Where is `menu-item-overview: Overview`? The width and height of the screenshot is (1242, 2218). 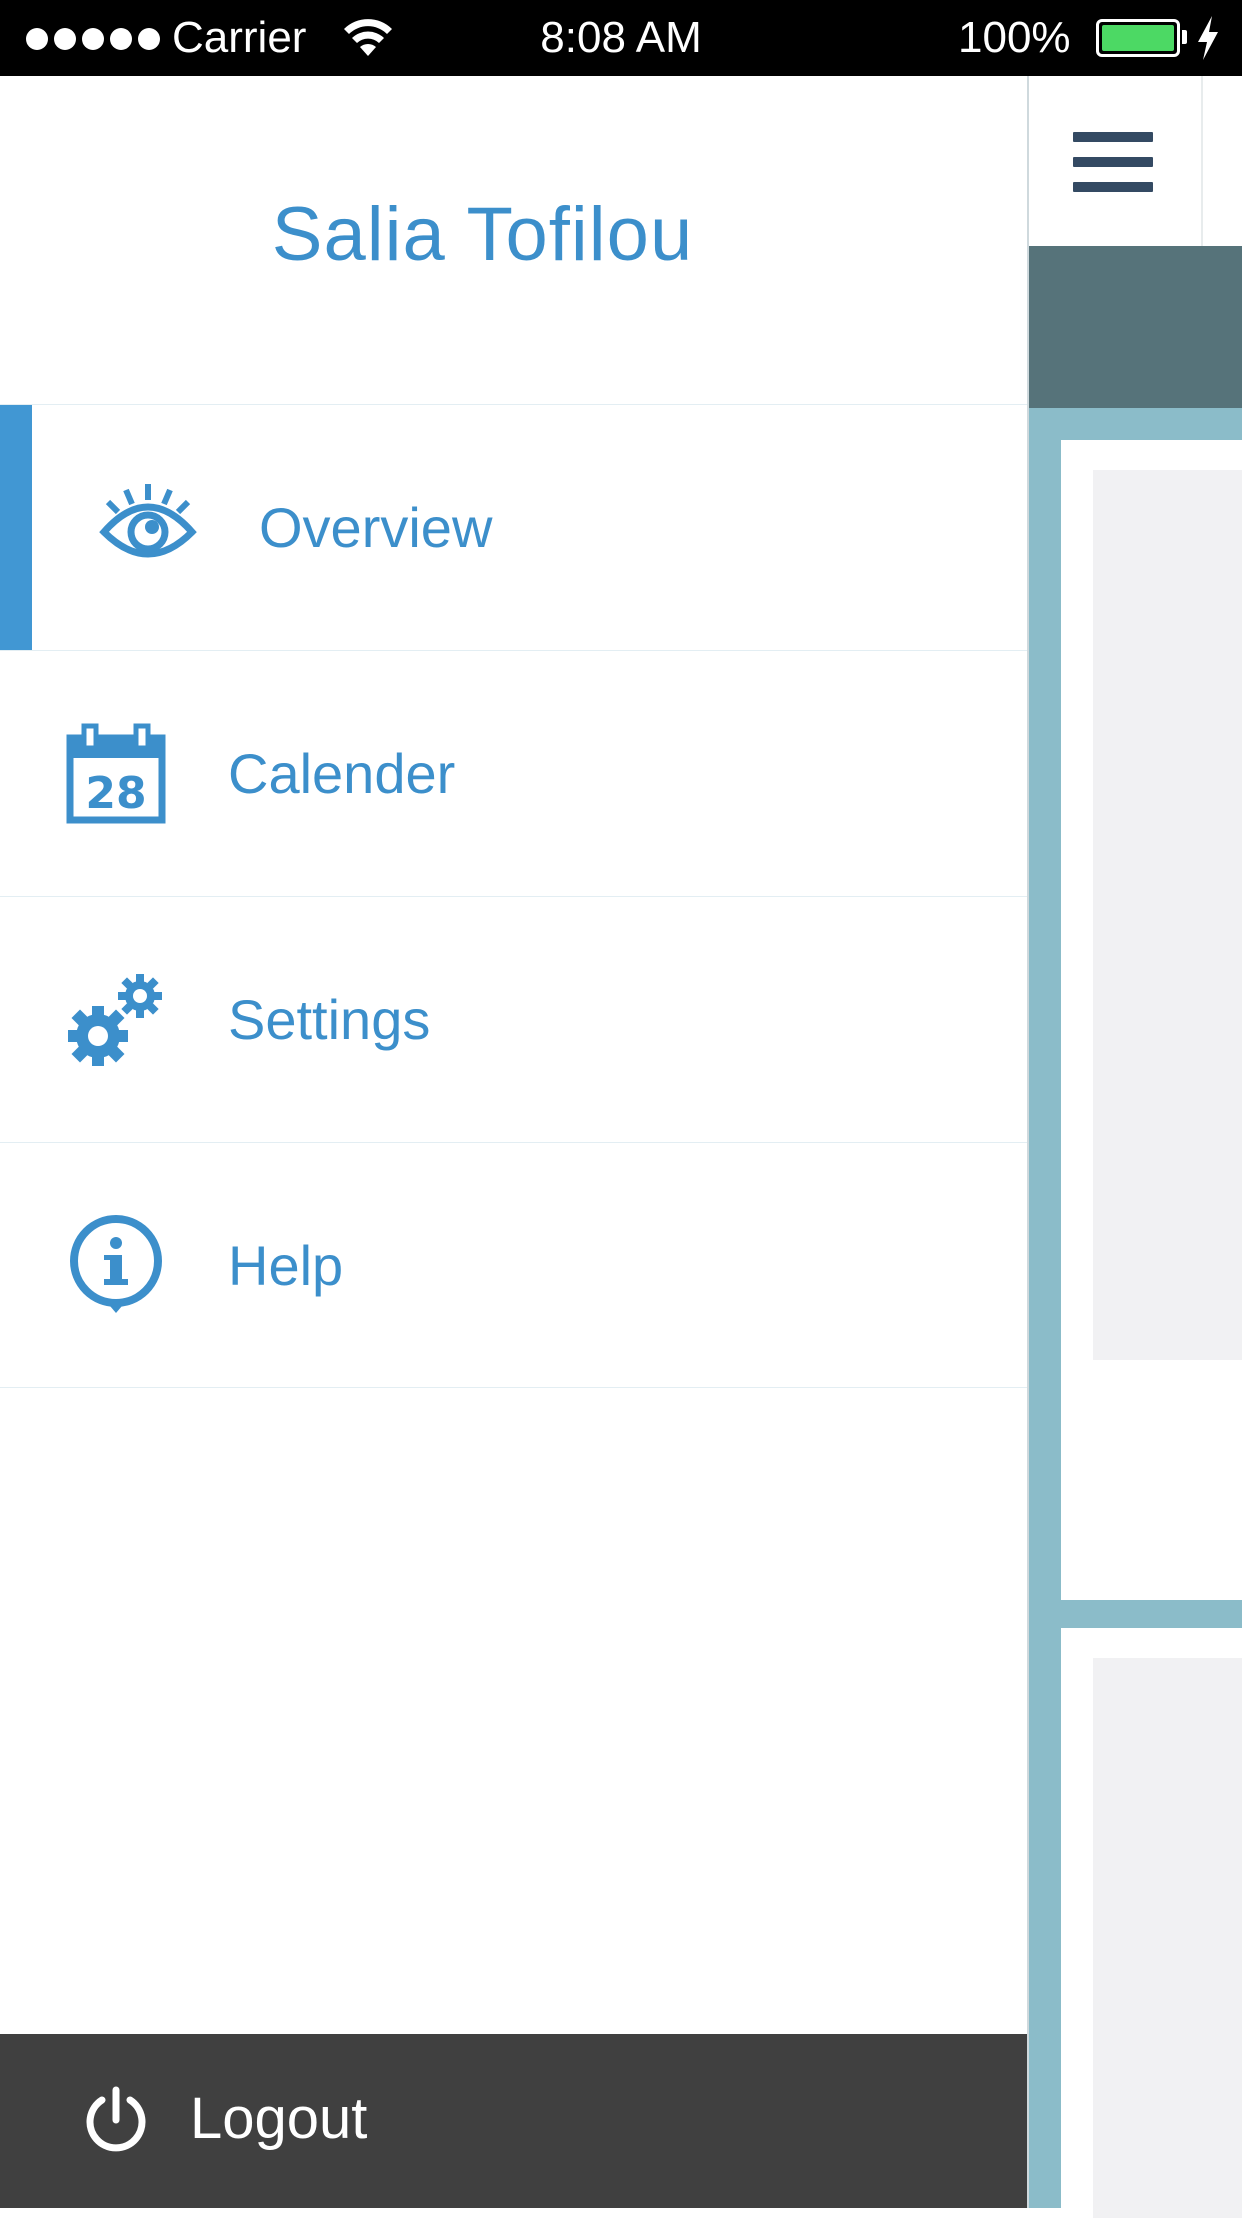 menu-item-overview: Overview is located at coordinates (513, 527).